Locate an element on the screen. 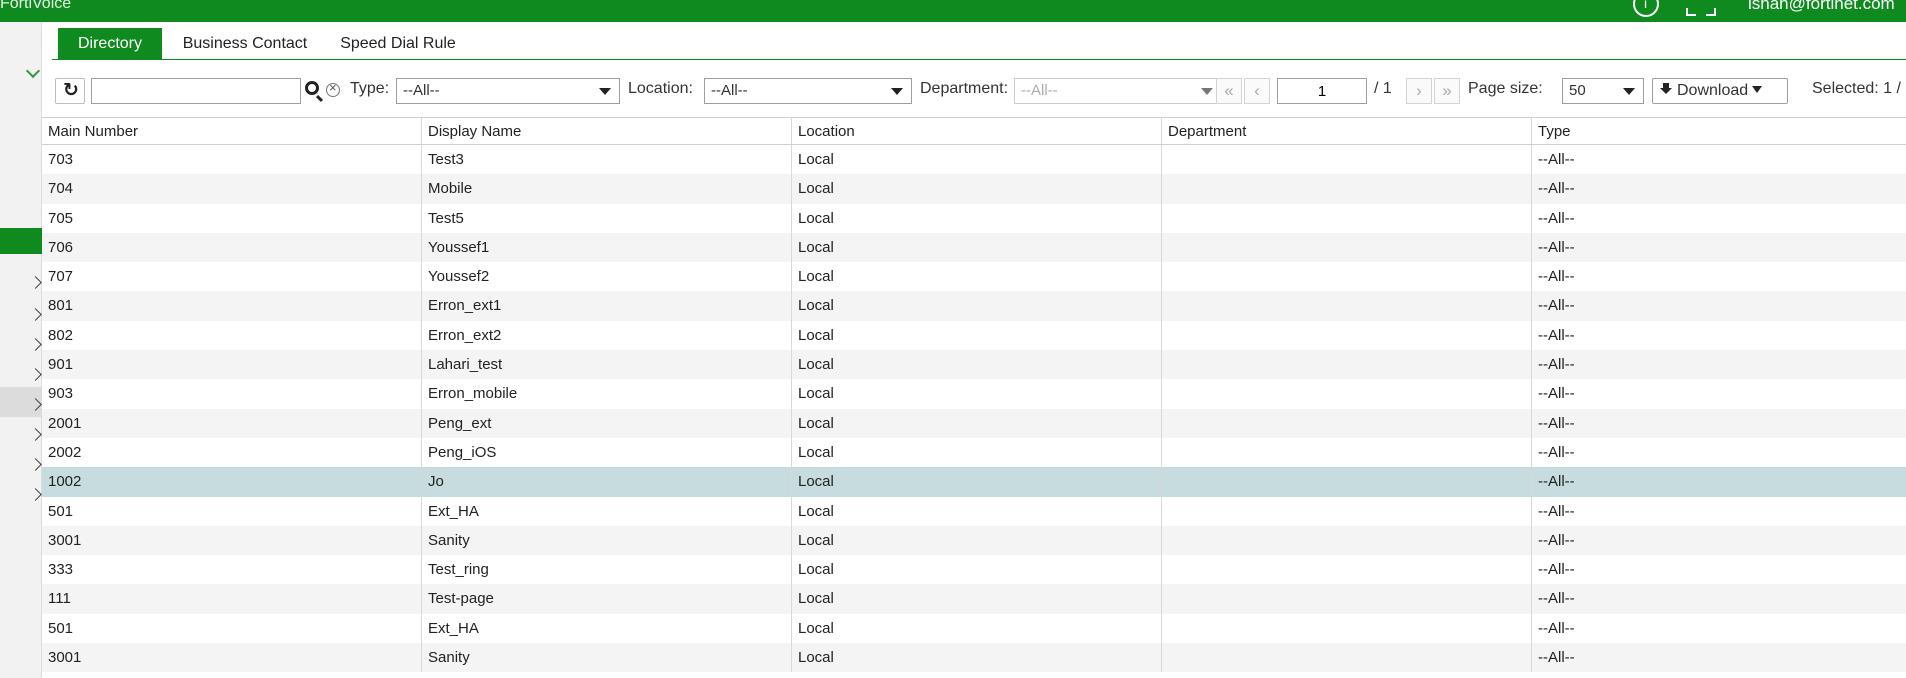  caret-down-icon is located at coordinates (605, 91).